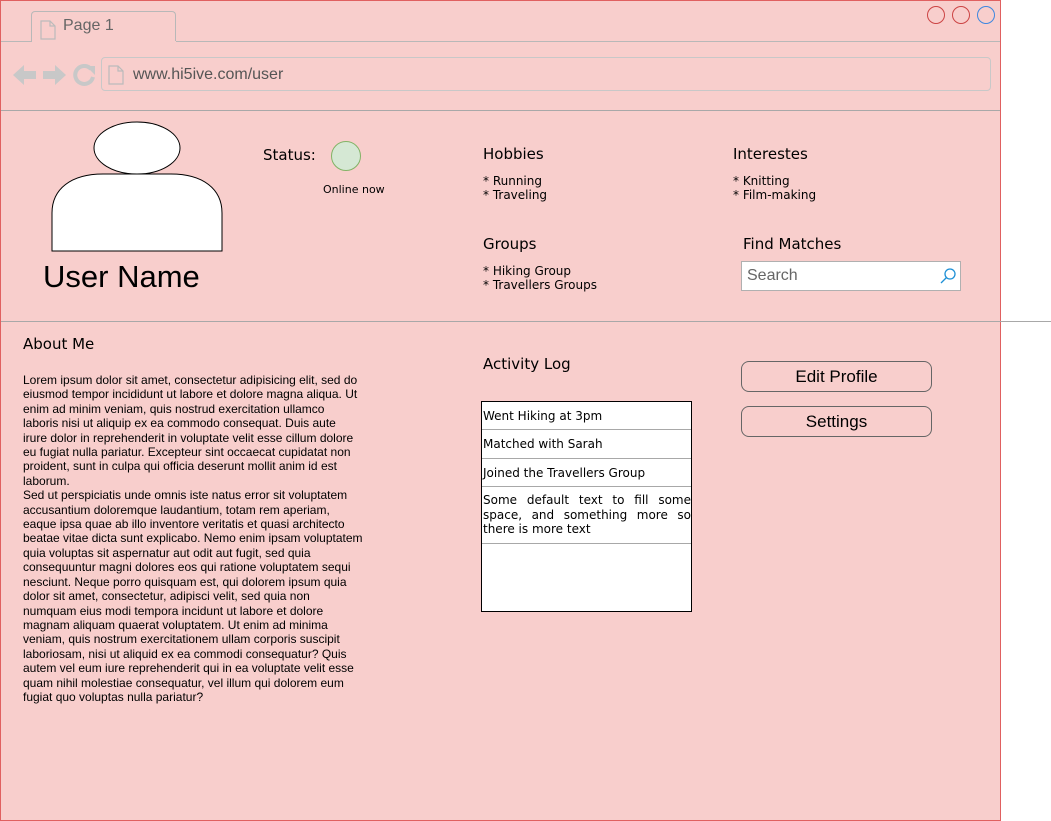 This screenshot has width=1051, height=821. I want to click on tab-page-1: Page 1, so click(103, 26).